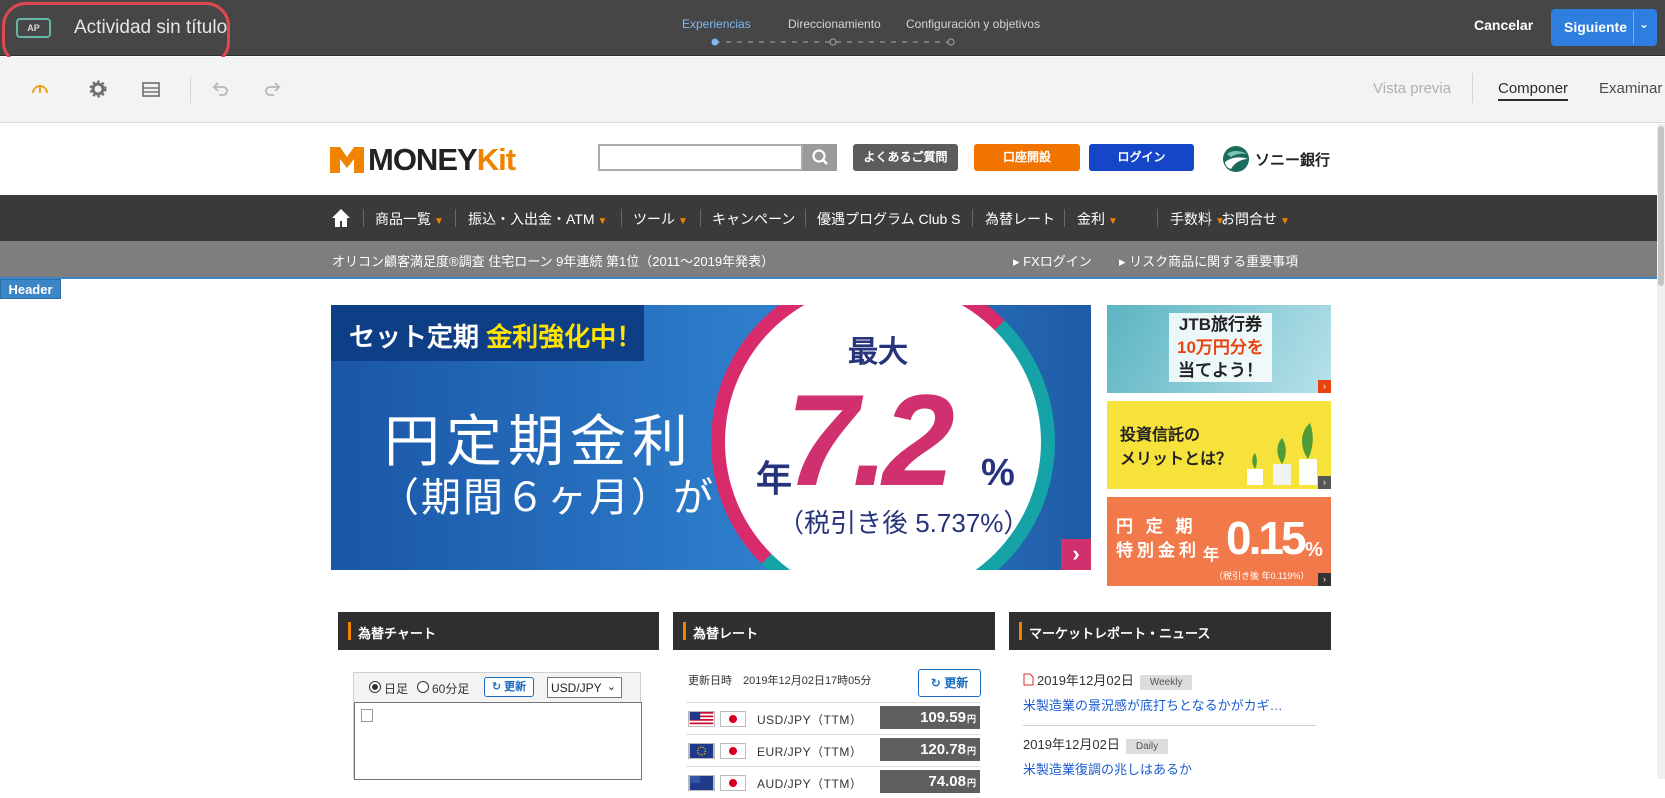  Describe the element at coordinates (151, 89) in the screenshot. I see `layout-icon` at that location.